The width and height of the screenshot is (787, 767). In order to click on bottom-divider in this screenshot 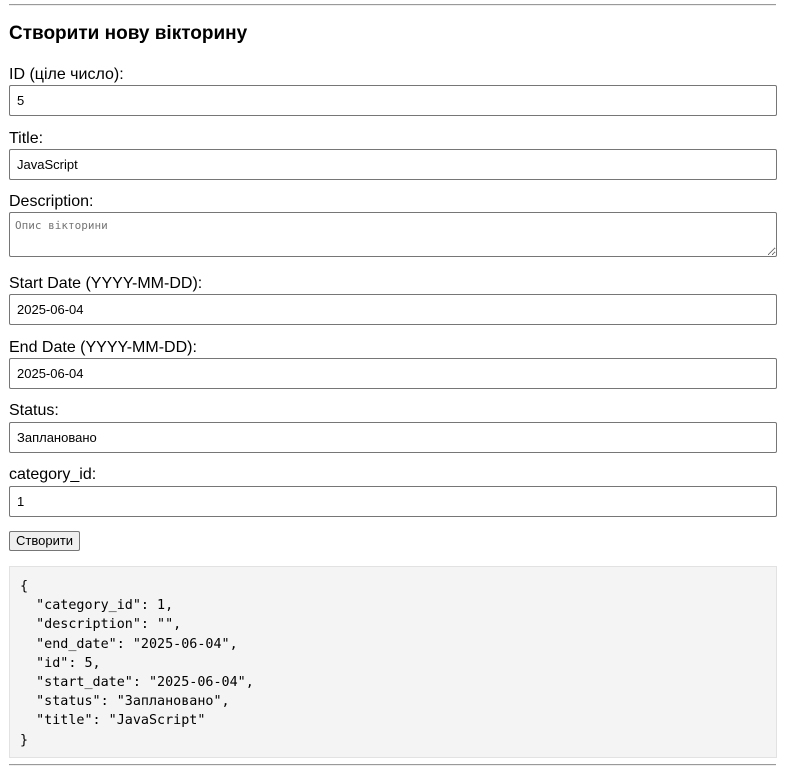, I will do `click(392, 765)`.